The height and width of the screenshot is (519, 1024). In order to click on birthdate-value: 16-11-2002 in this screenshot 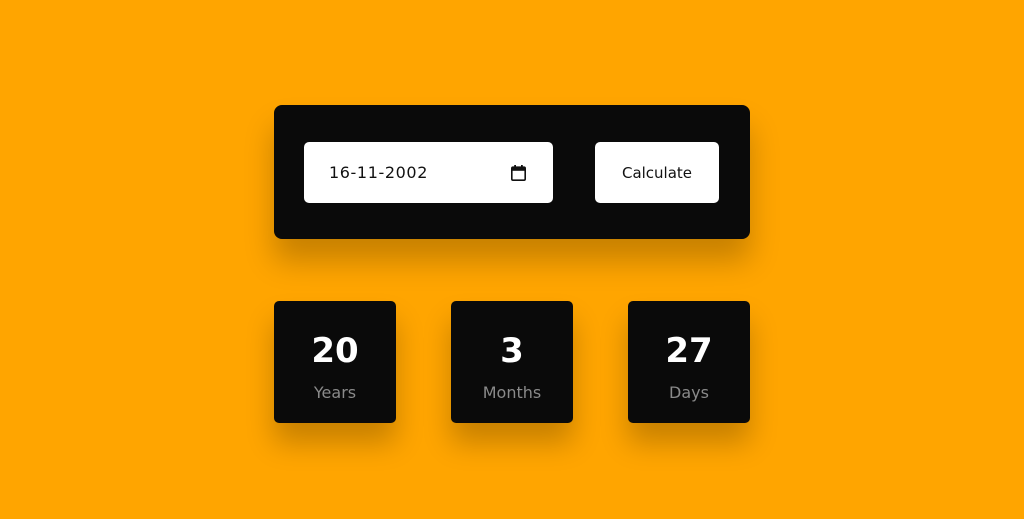, I will do `click(378, 172)`.